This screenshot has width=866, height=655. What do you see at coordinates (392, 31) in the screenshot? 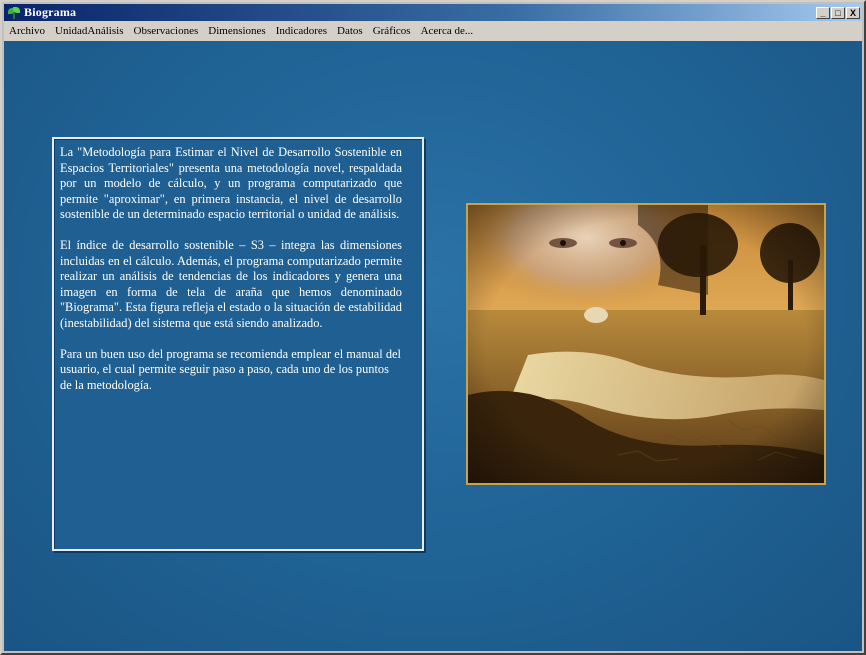
I see `menu-graficos: Gráficos` at bounding box center [392, 31].